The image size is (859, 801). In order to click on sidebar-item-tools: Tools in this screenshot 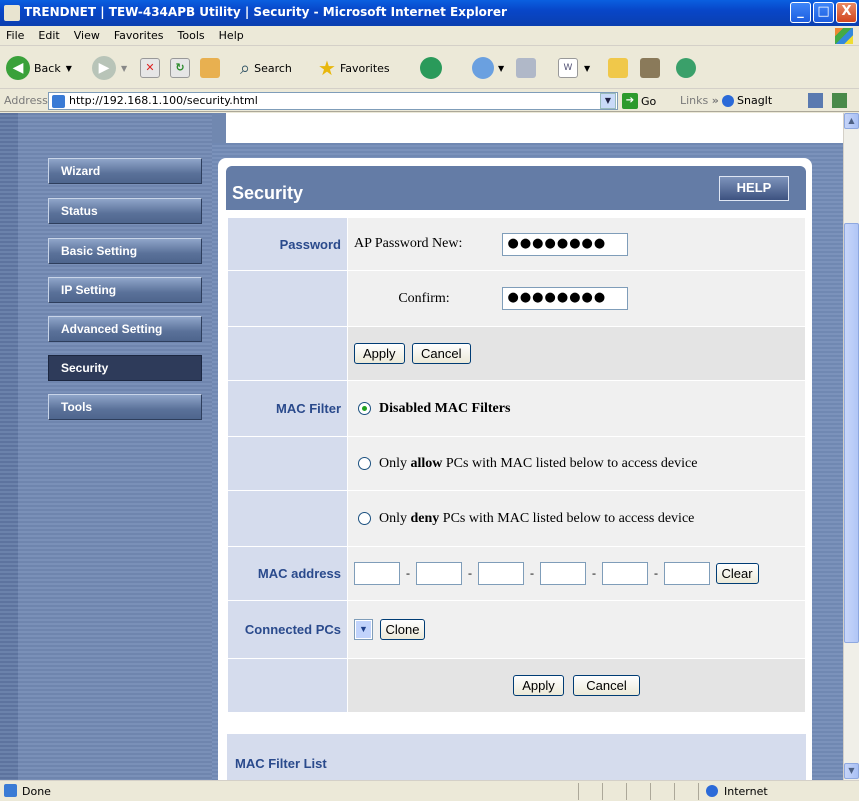, I will do `click(125, 407)`.